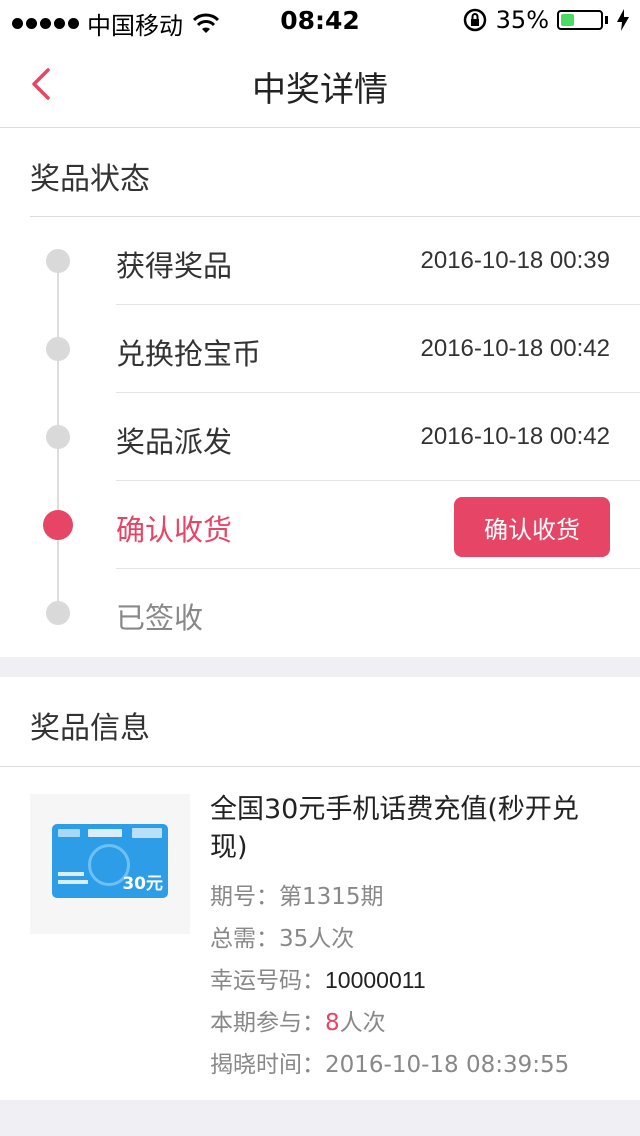  What do you see at coordinates (320, 261) in the screenshot?
I see `timeline-step: 获得奖品 2016-10-18 00:39` at bounding box center [320, 261].